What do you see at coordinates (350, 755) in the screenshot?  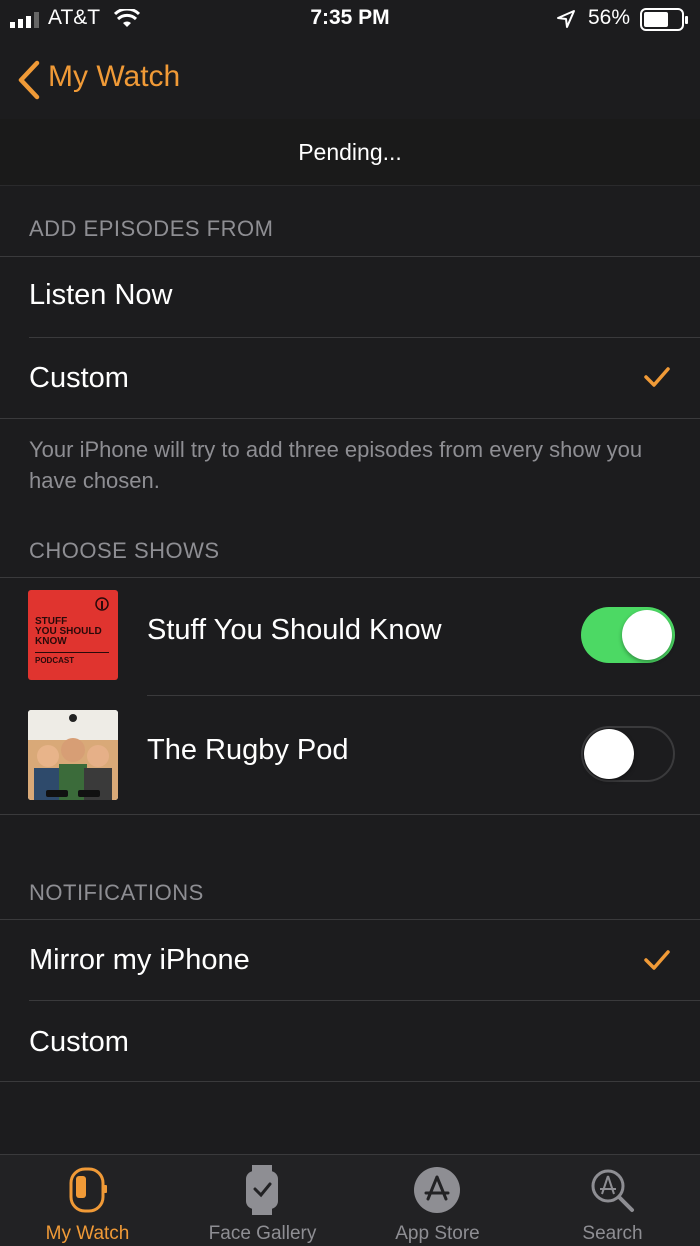 I see `show-row-the-rugby-pod: The Rugby Pod` at bounding box center [350, 755].